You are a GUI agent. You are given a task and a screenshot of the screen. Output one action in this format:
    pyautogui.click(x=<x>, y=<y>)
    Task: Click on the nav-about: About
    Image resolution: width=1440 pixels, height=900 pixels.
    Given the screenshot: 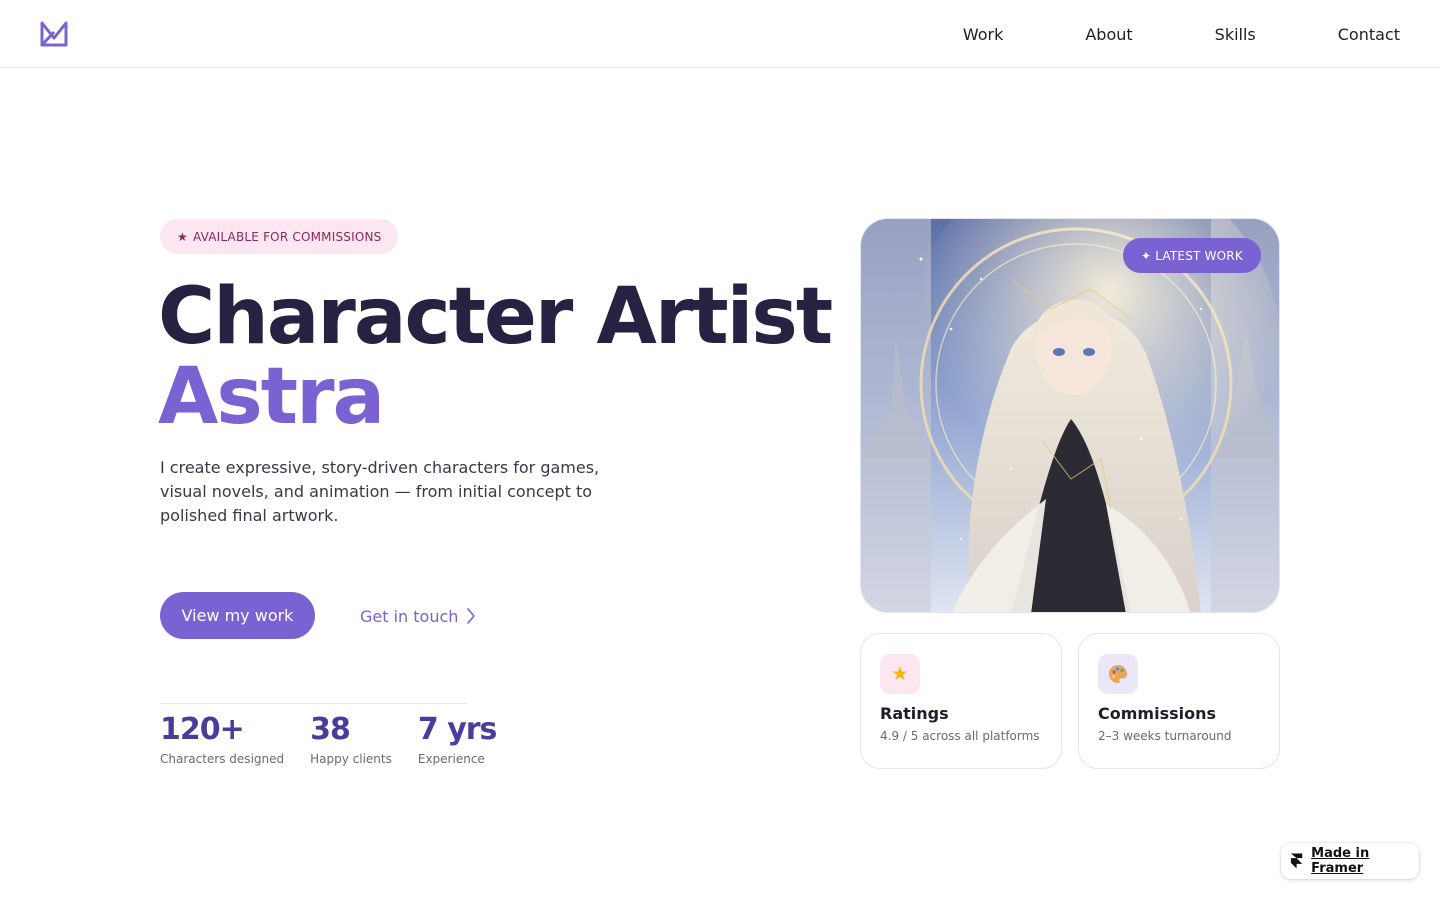 What is the action you would take?
    pyautogui.click(x=1108, y=34)
    